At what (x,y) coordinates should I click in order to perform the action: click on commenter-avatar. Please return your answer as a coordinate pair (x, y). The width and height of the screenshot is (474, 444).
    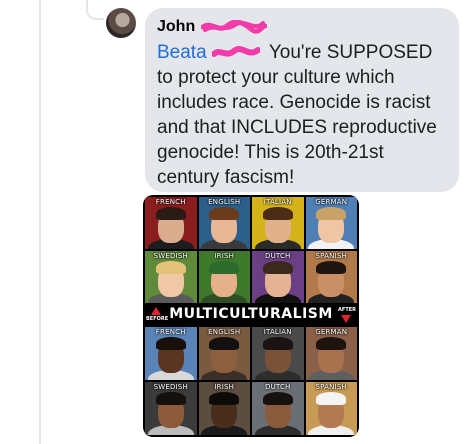
    Looking at the image, I should click on (121, 23).